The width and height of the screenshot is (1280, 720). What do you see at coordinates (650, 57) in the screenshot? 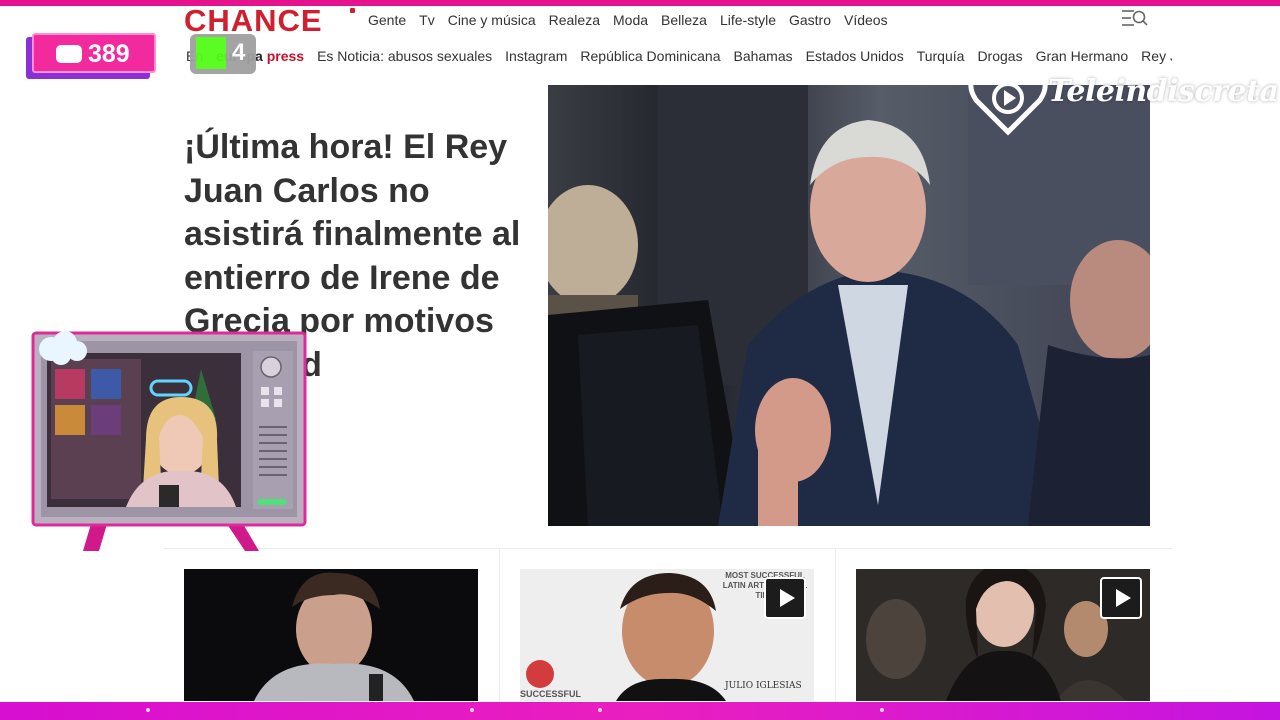
I see `trending-republica-dominicana: República Dominicana` at bounding box center [650, 57].